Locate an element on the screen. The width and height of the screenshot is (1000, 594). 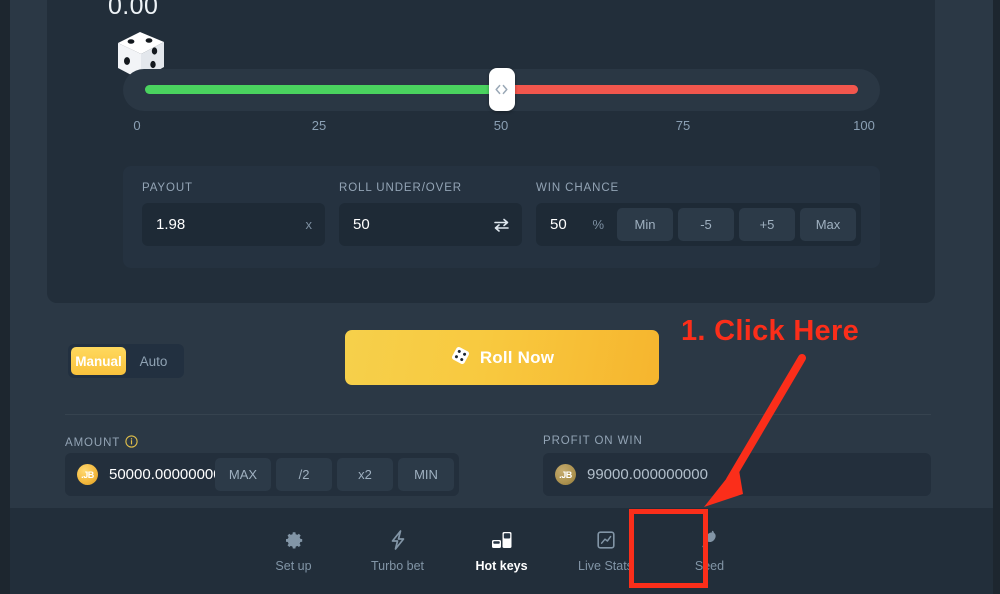
roll-under-over-input is located at coordinates (416, 224).